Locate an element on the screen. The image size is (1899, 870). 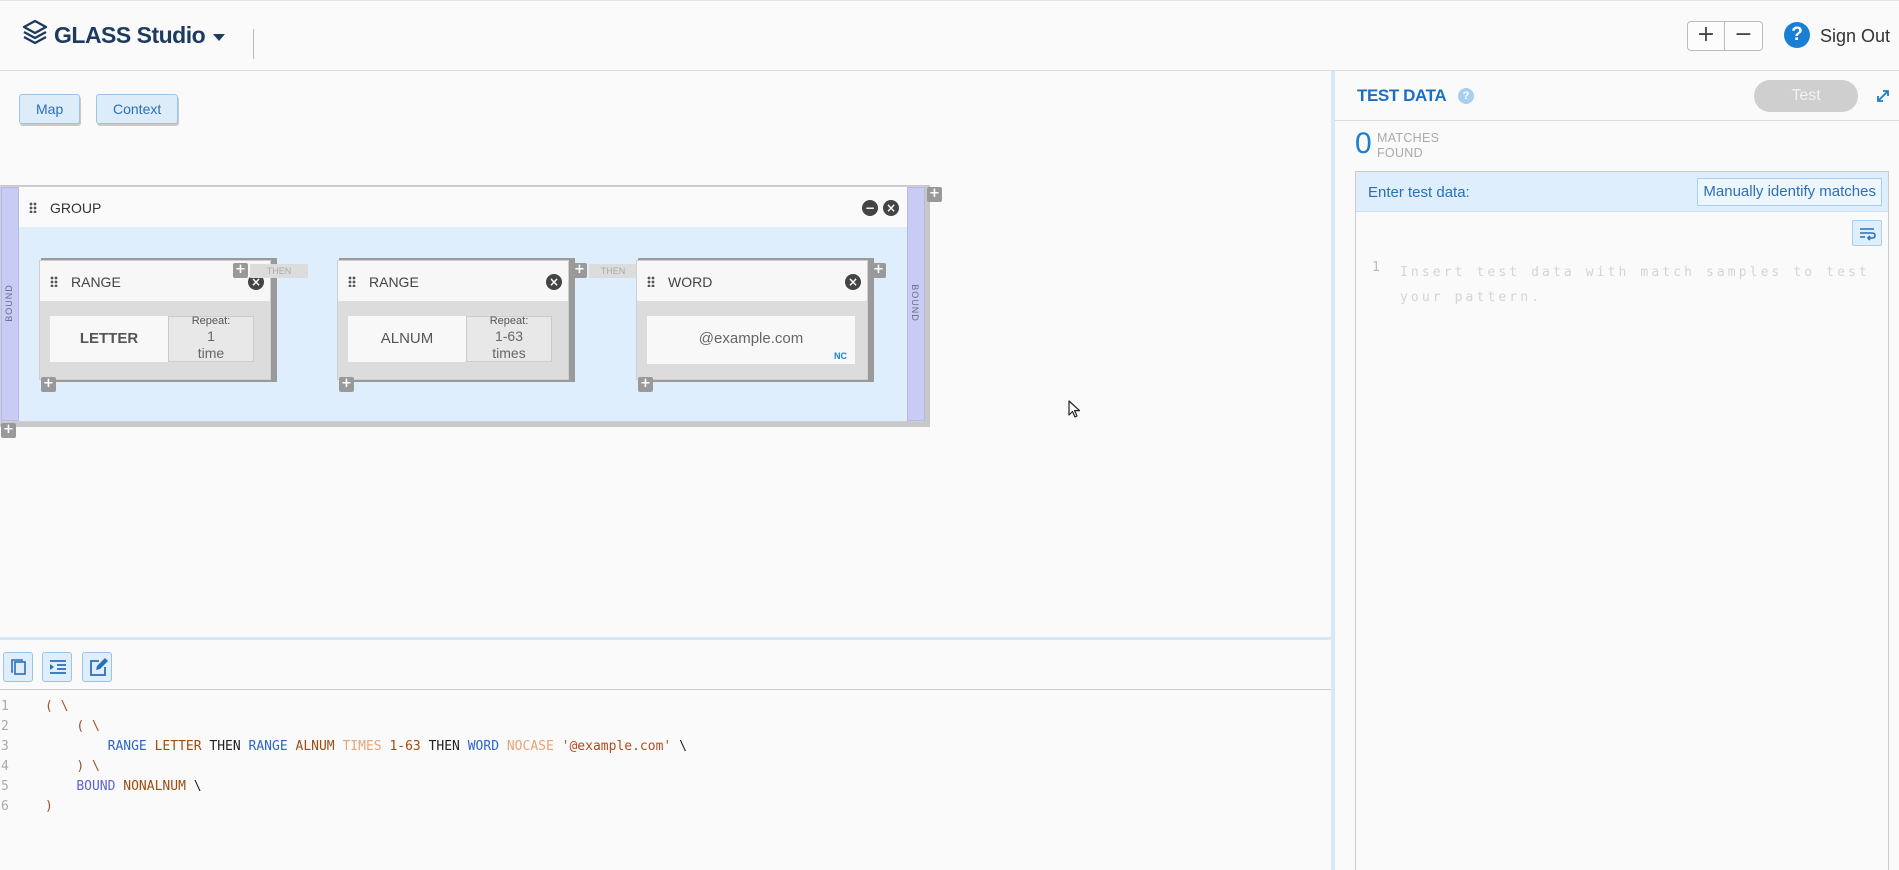
group-title: GROUP is located at coordinates (76, 208).